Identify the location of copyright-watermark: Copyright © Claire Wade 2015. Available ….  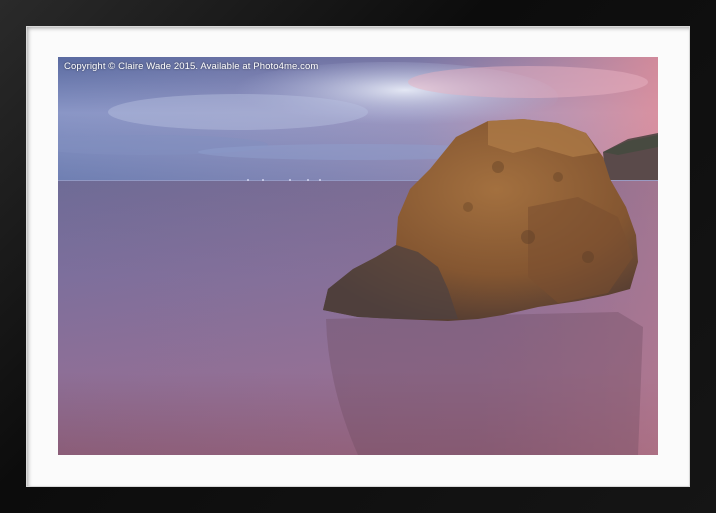
(191, 66).